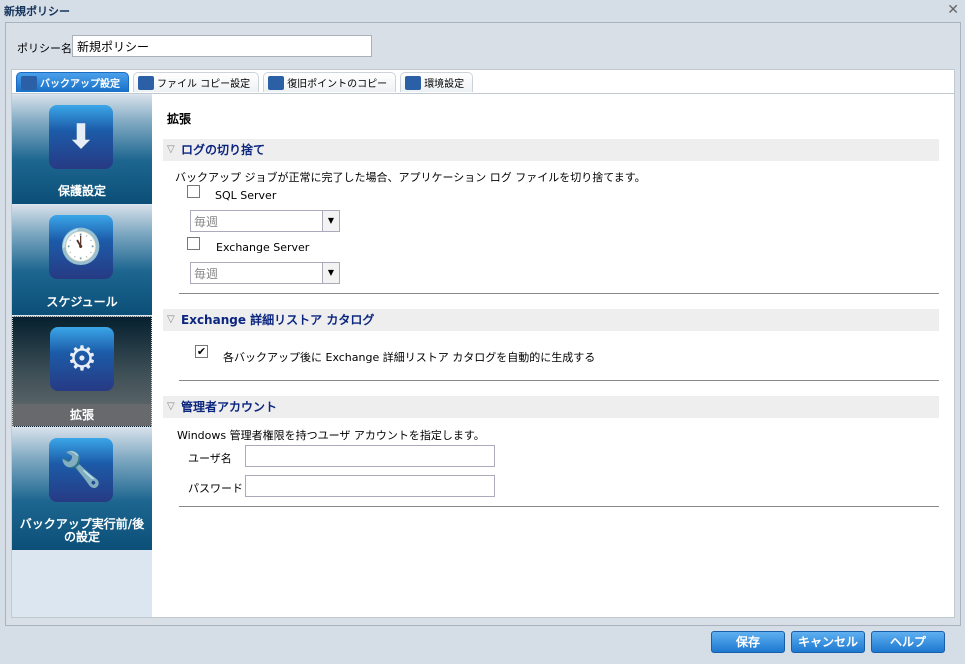  Describe the element at coordinates (193, 191) in the screenshot. I see `sql-server-checkbox` at that location.